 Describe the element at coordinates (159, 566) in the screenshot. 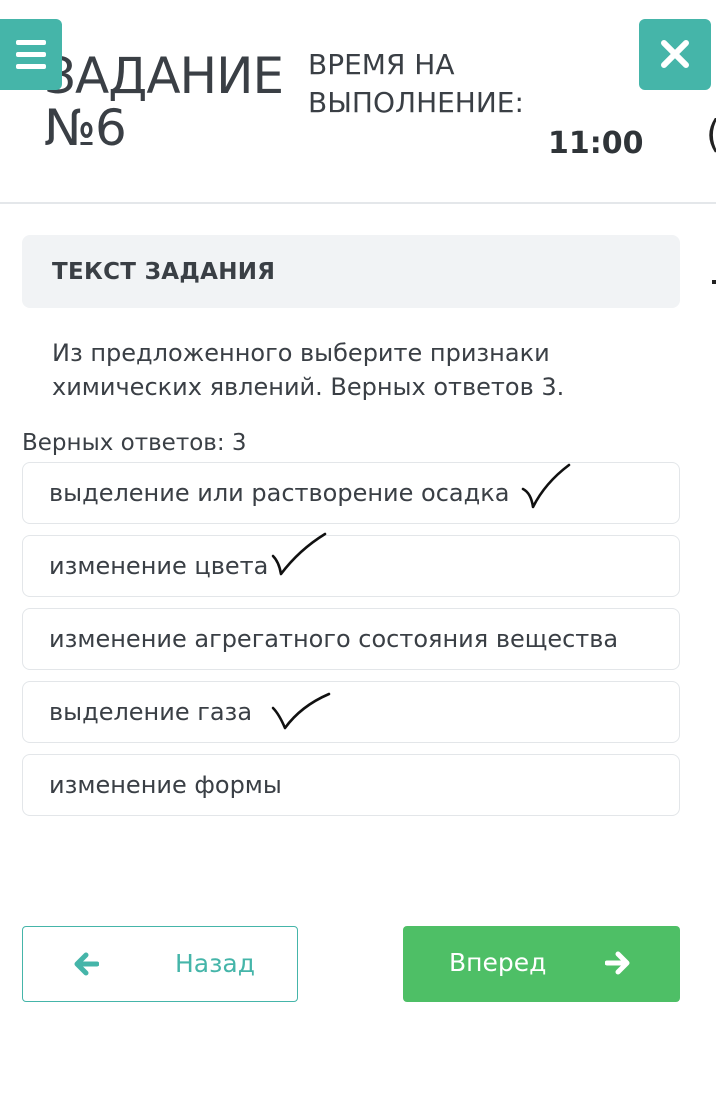

I see `answer-option-label: изменение цвета` at that location.